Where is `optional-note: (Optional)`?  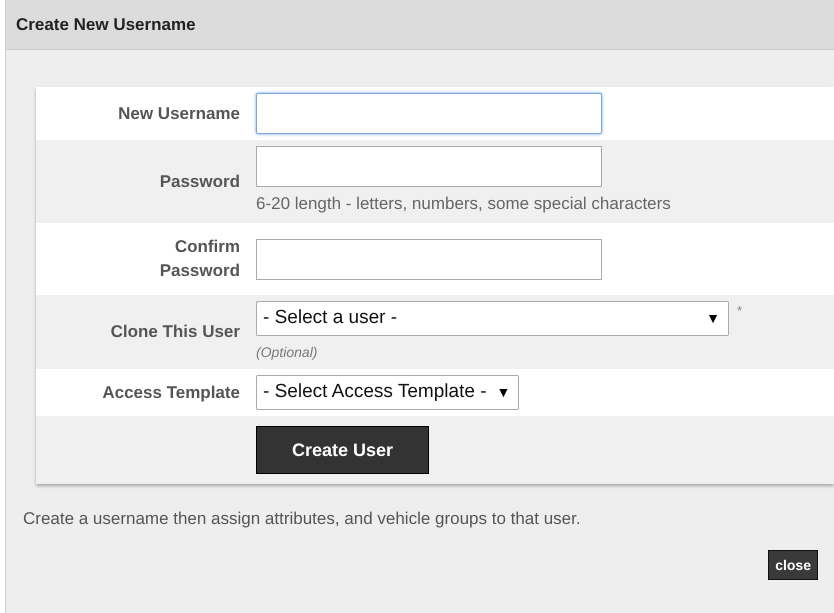 optional-note: (Optional) is located at coordinates (287, 352).